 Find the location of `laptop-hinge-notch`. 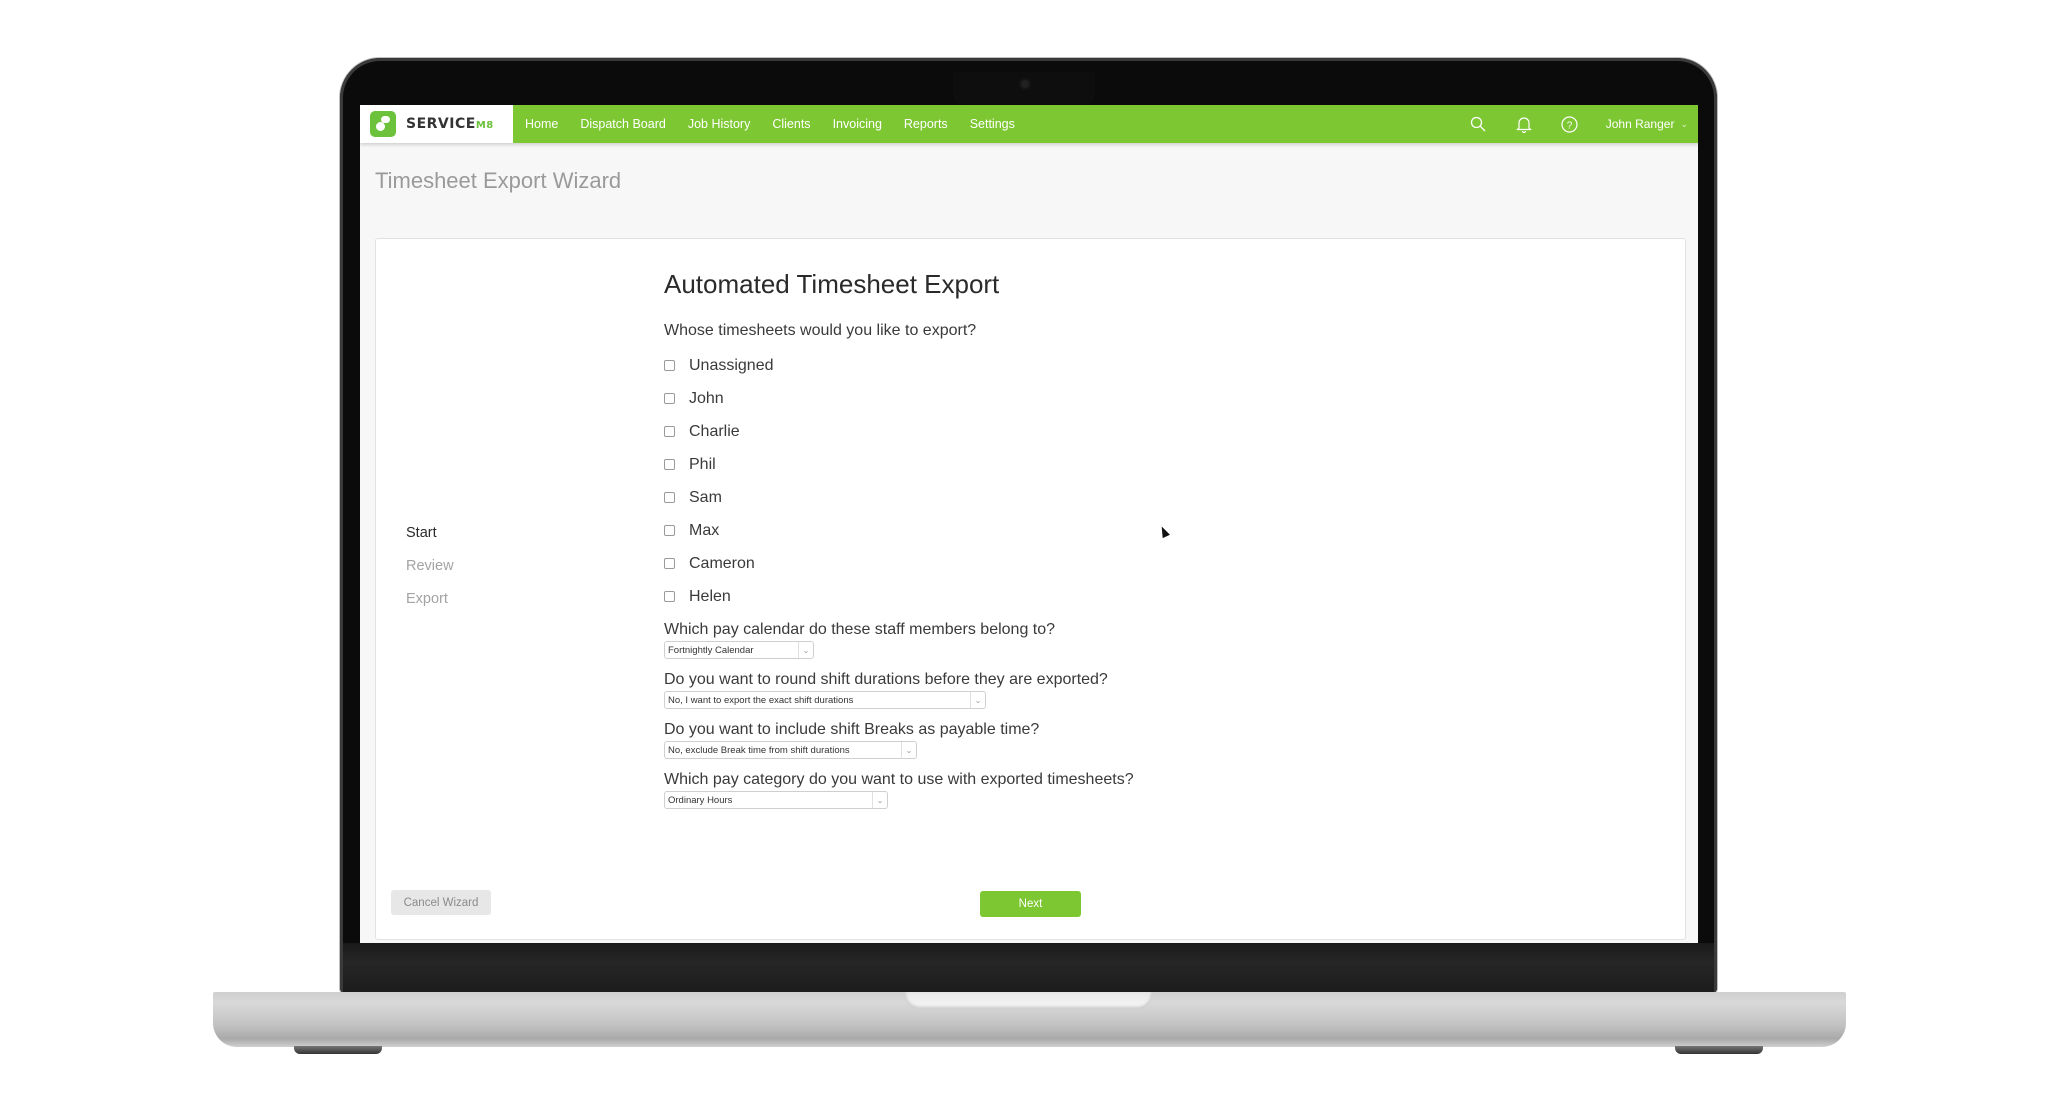

laptop-hinge-notch is located at coordinates (1028, 1000).